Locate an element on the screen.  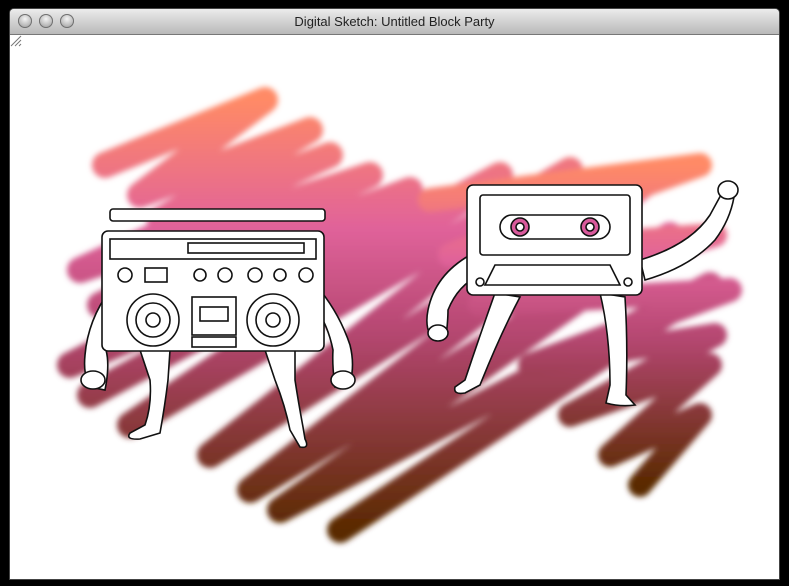
window-title: Digital Sketch: Untitled Block Party is located at coordinates (394, 21).